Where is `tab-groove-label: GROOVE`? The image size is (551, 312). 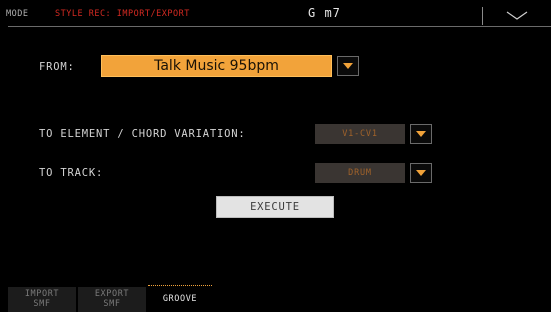 tab-groove-label: GROOVE is located at coordinates (180, 298).